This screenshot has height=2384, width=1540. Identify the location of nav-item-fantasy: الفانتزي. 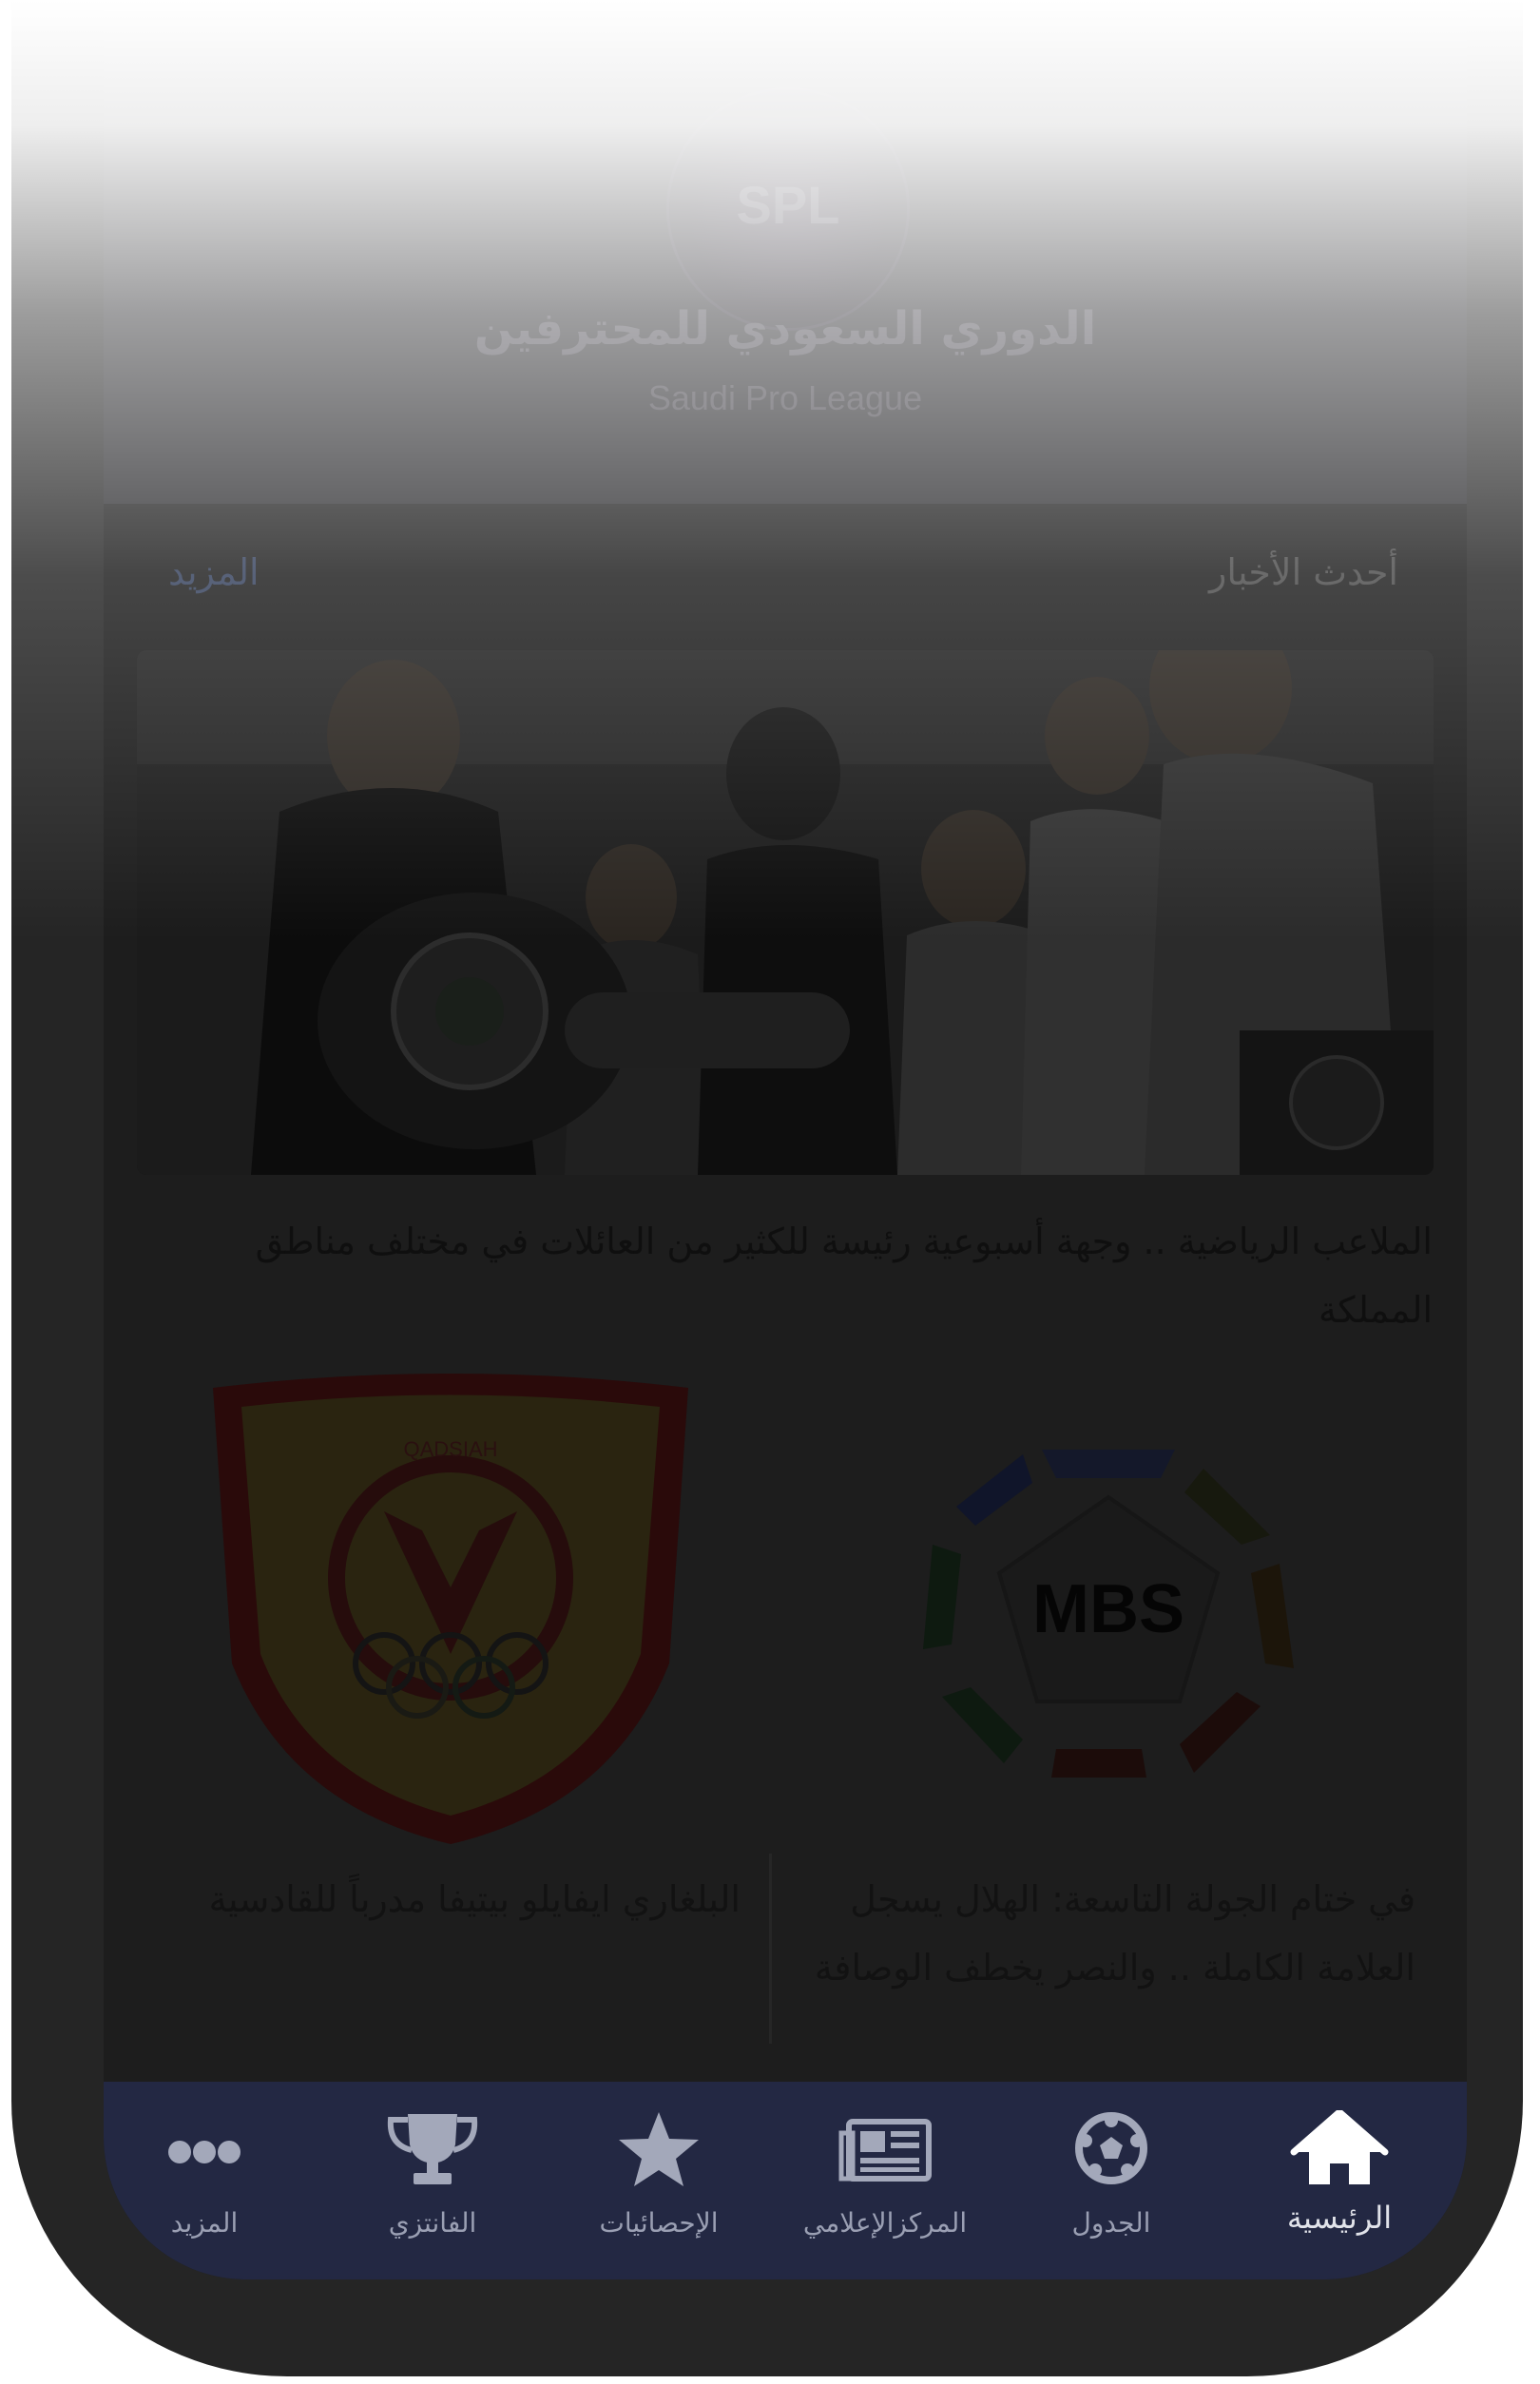
(432, 2180).